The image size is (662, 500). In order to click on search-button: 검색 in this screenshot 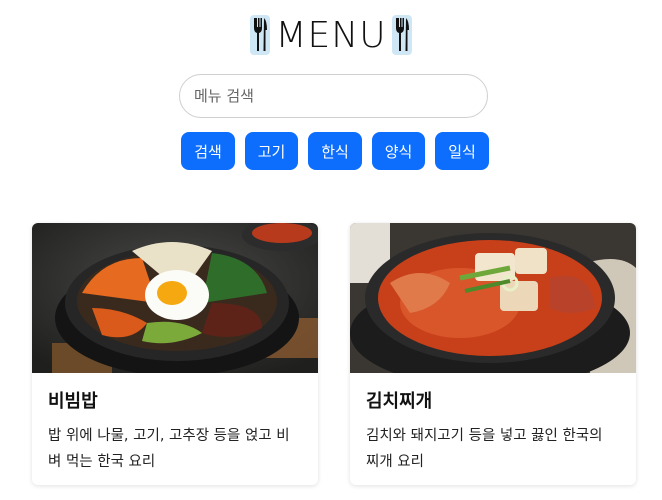, I will do `click(208, 151)`.